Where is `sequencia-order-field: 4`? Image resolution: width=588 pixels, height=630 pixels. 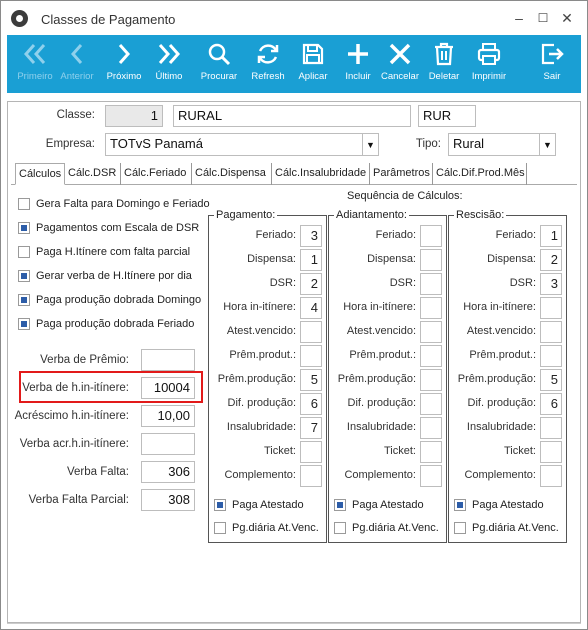 sequencia-order-field: 4 is located at coordinates (311, 308).